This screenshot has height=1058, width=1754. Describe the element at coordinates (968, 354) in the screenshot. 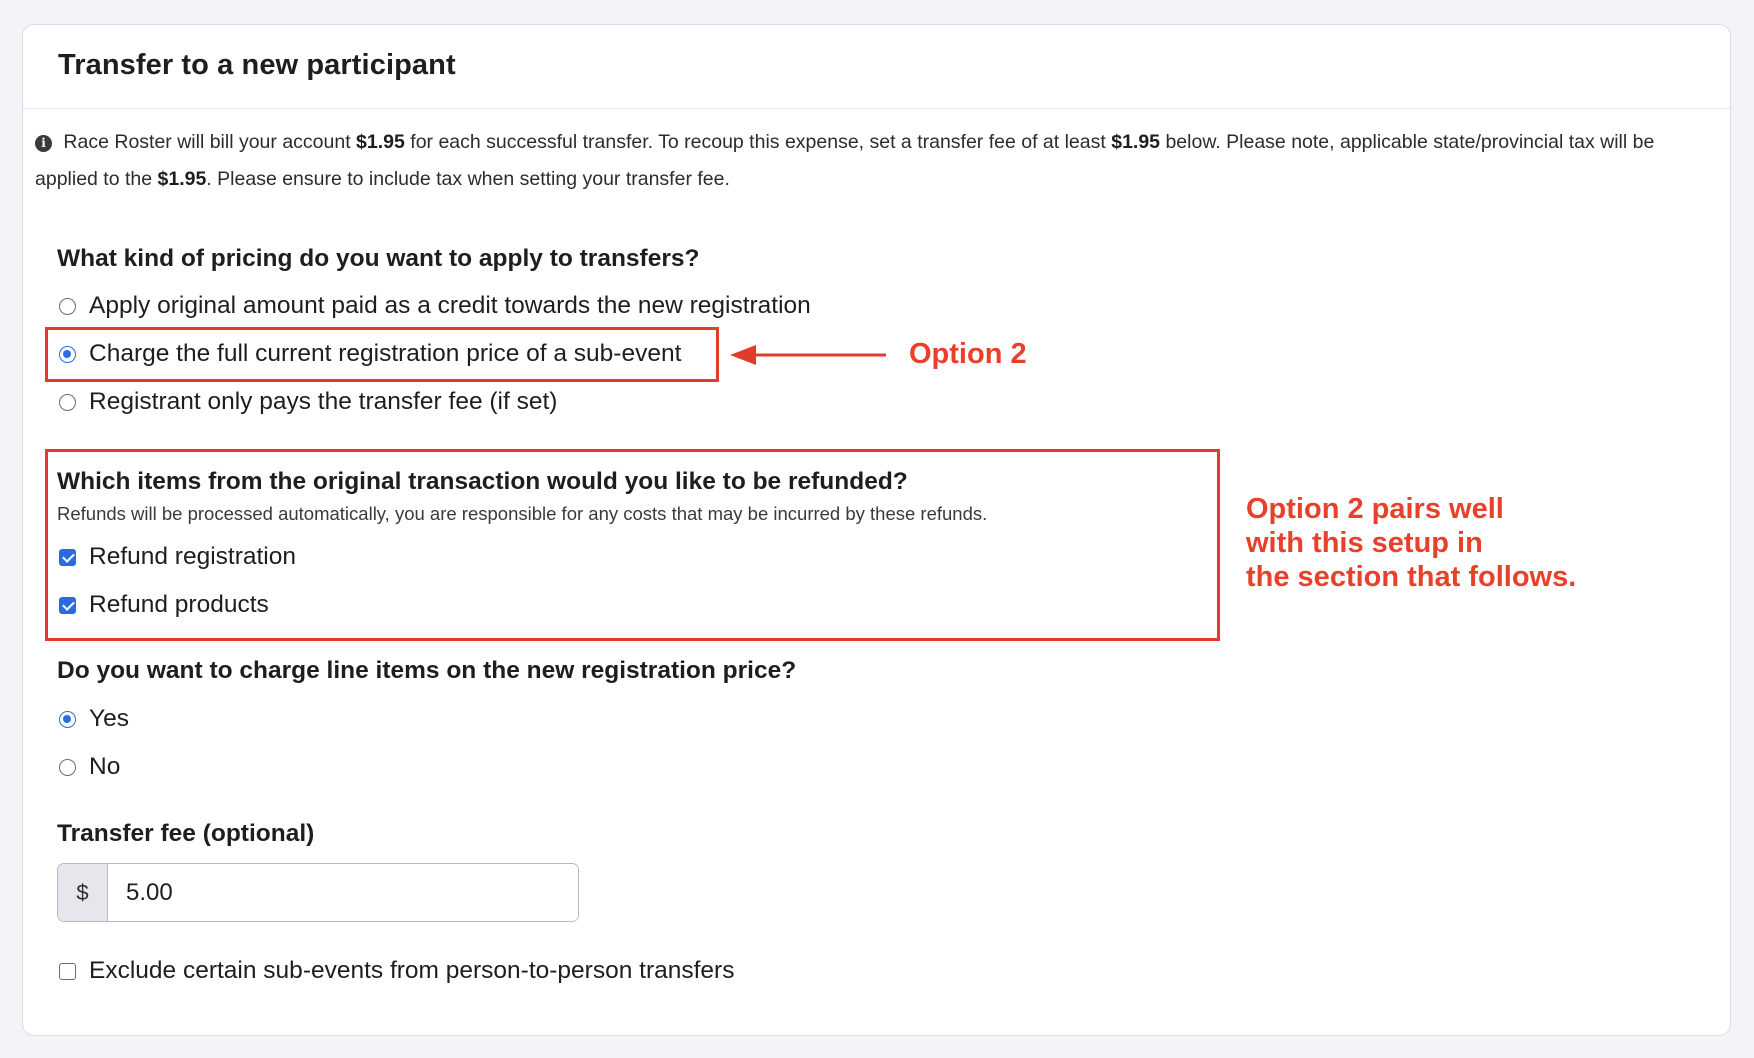

I see `option2-annotation: Option 2` at that location.